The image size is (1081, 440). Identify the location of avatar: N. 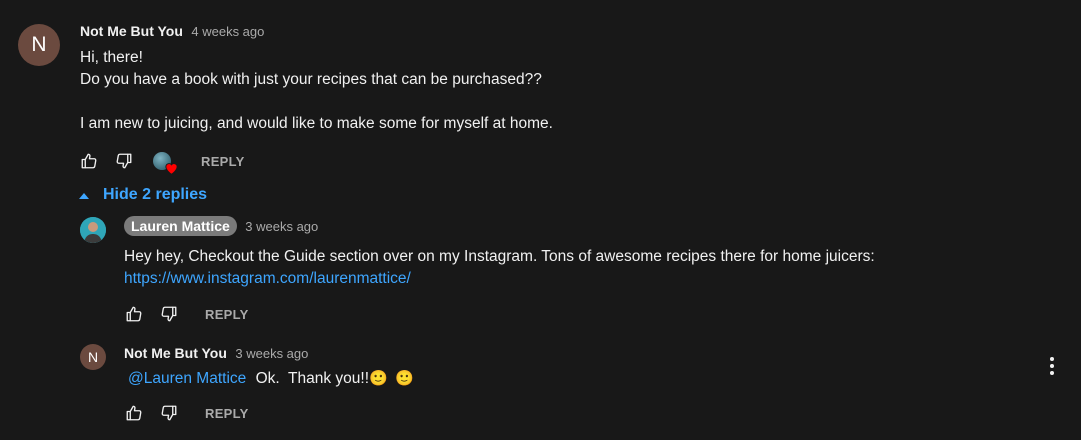
(39, 45).